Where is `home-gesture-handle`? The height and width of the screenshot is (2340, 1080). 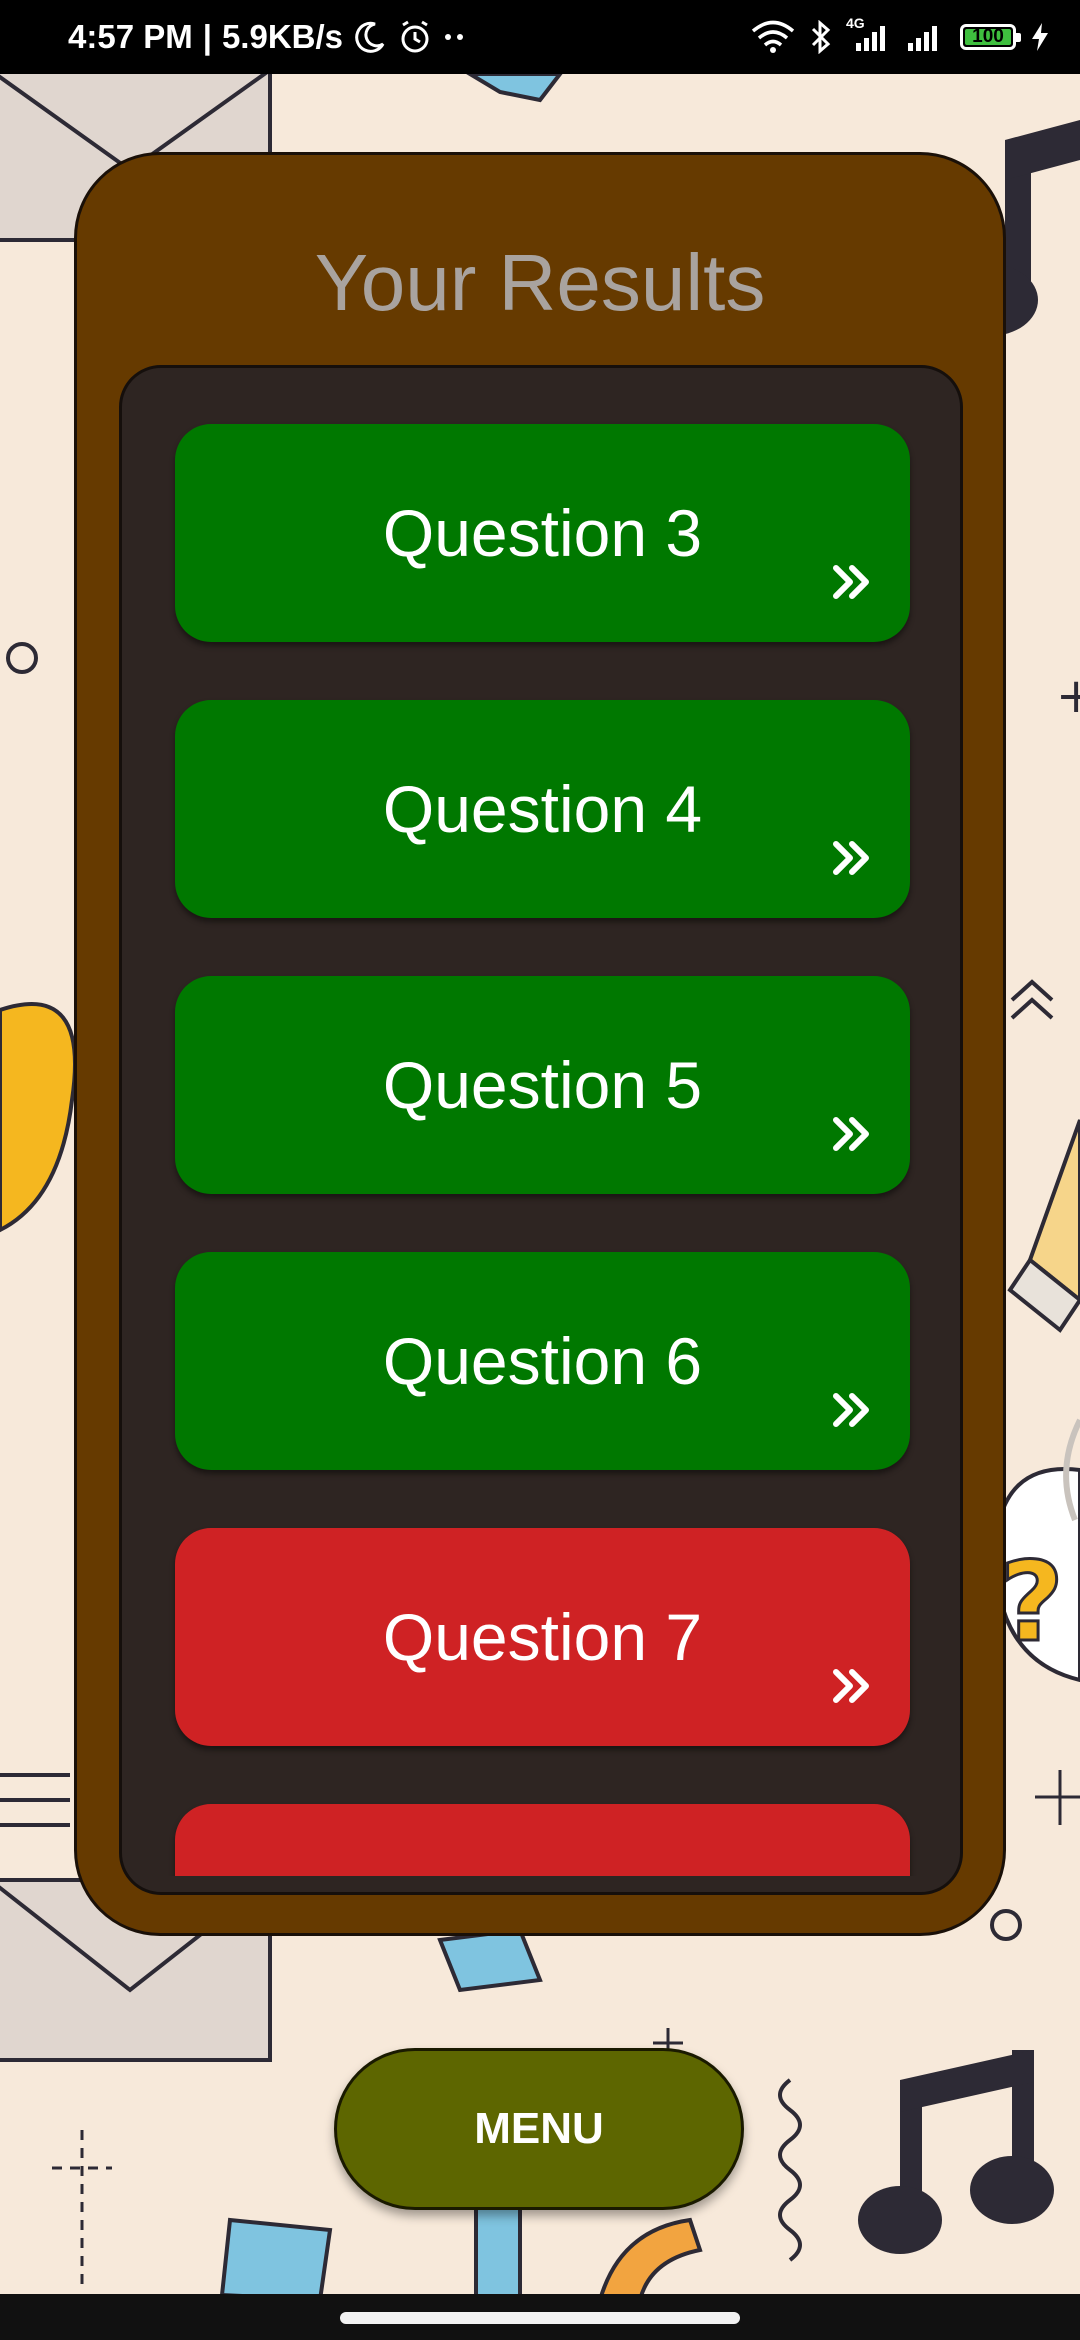
home-gesture-handle is located at coordinates (540, 2318).